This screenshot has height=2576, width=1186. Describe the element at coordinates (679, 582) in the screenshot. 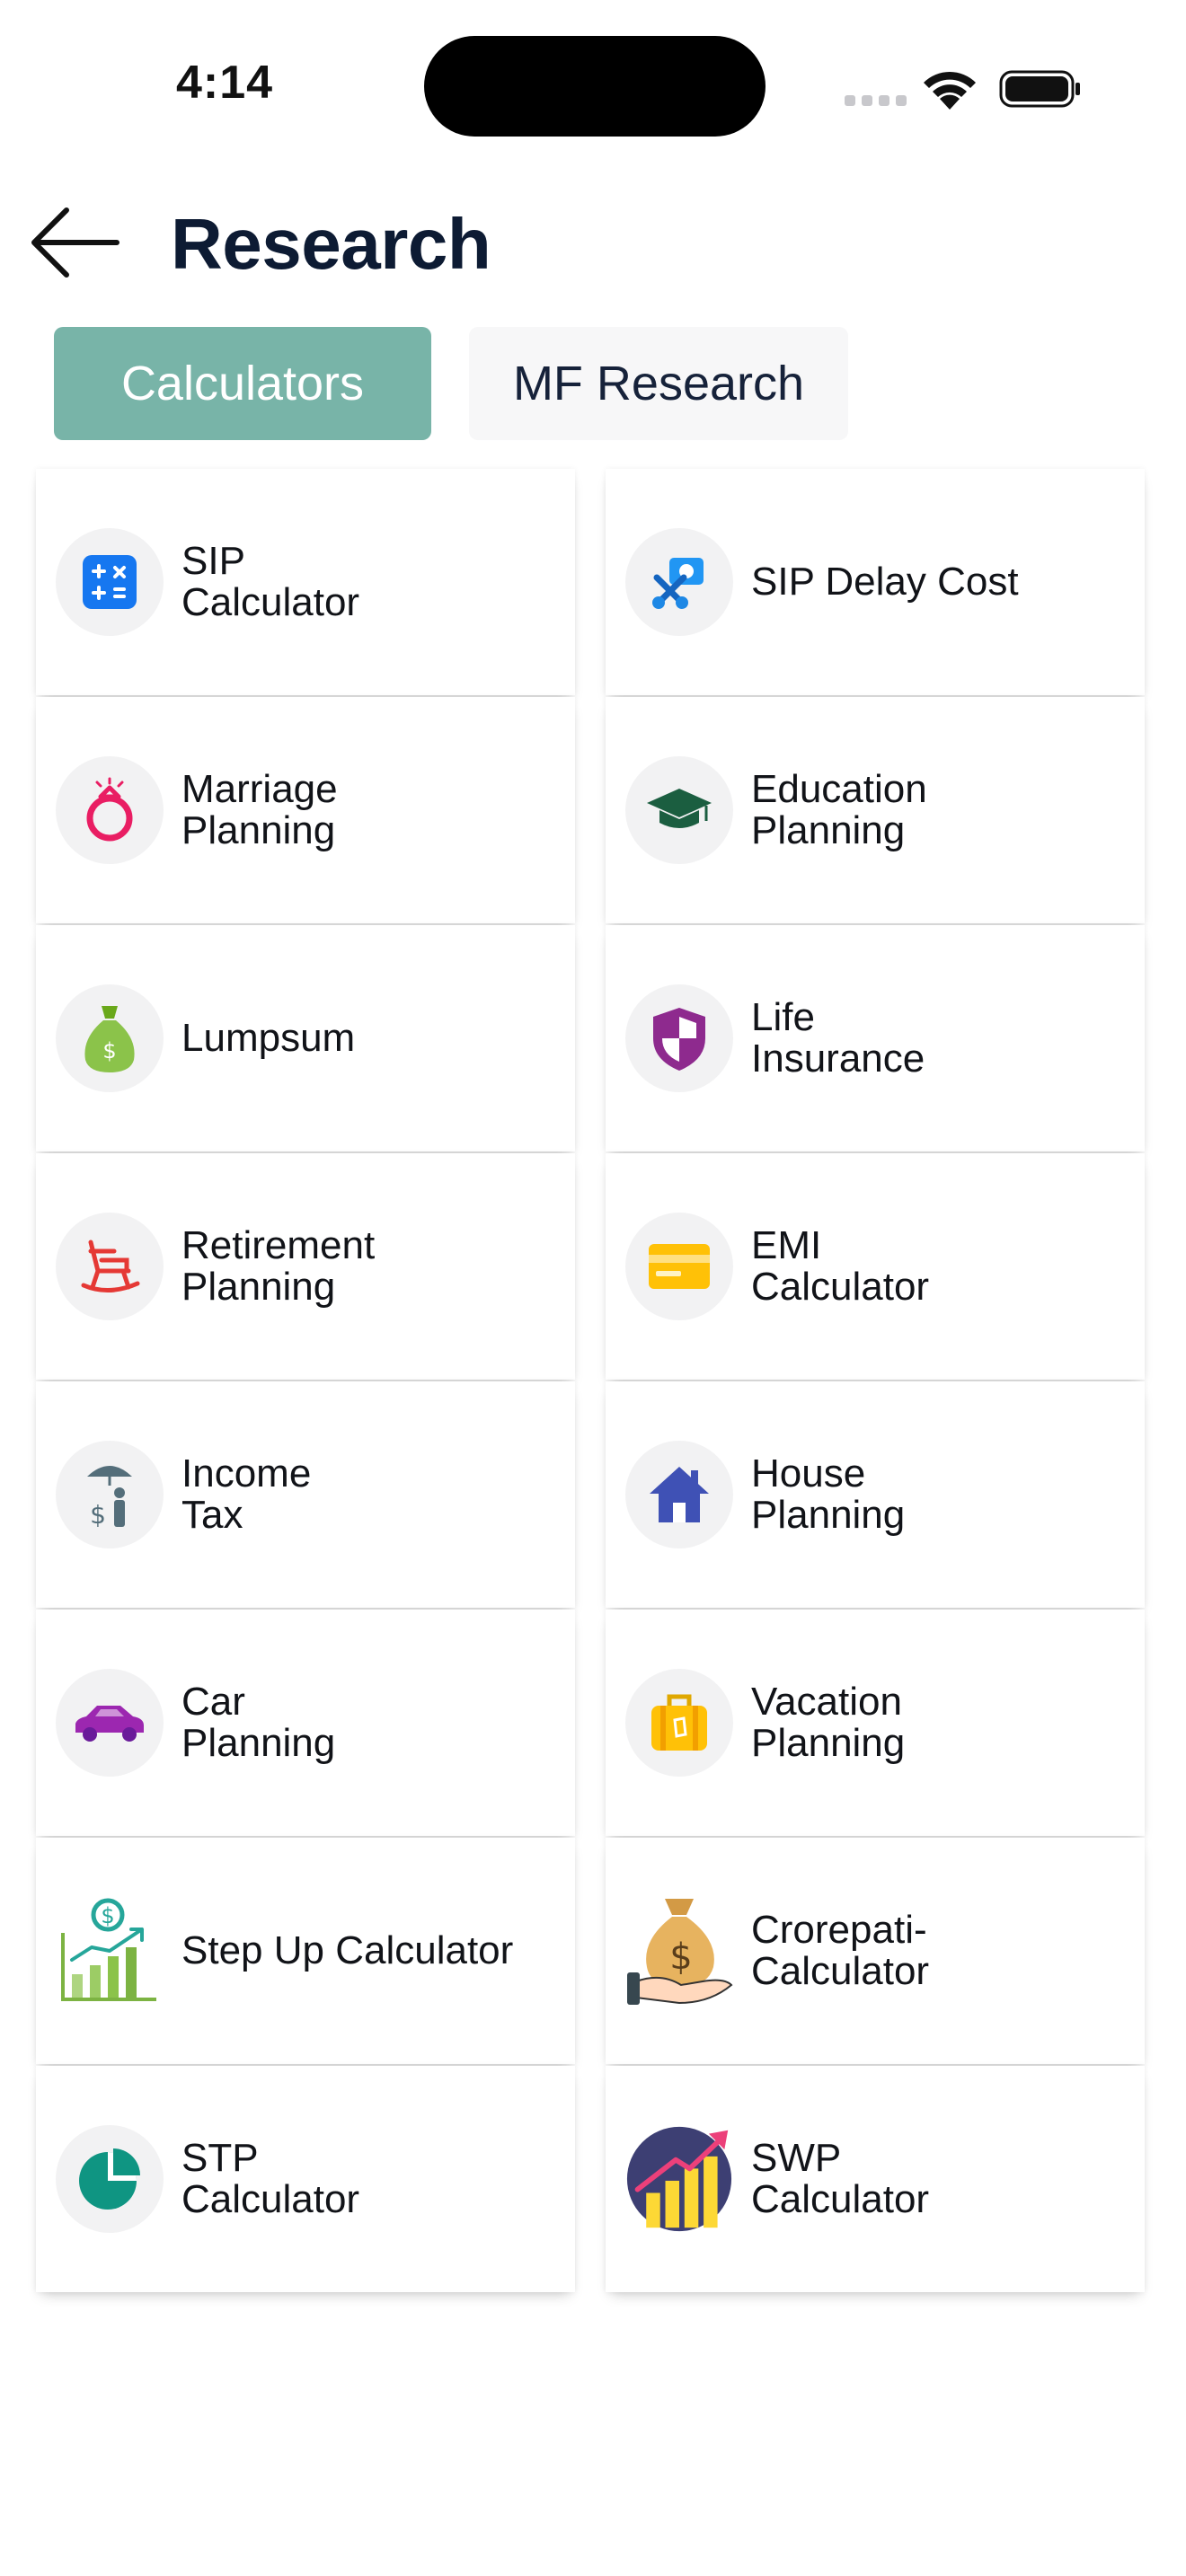

I see `delay-cost-icon` at that location.